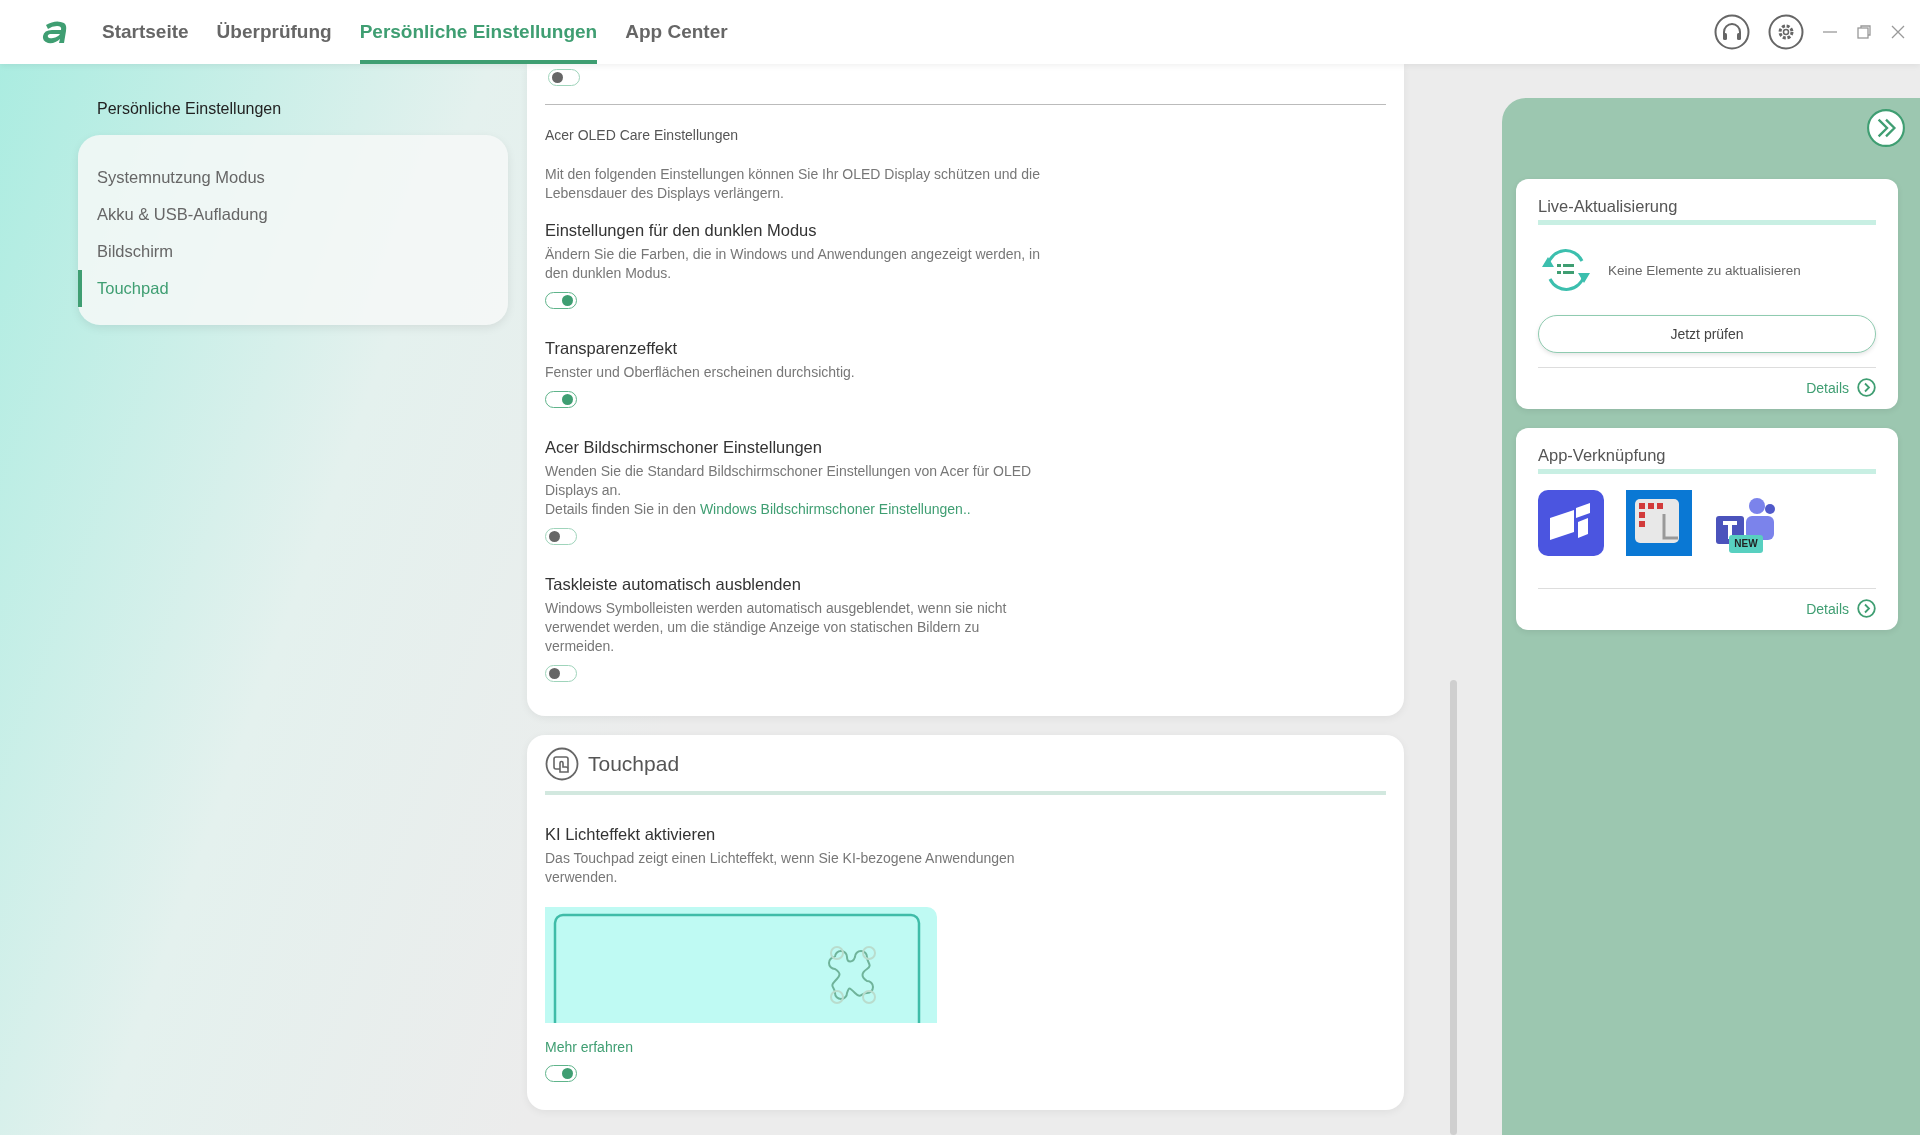 This screenshot has width=1920, height=1135. I want to click on check-now-button: Jetzt prüfen, so click(1707, 334).